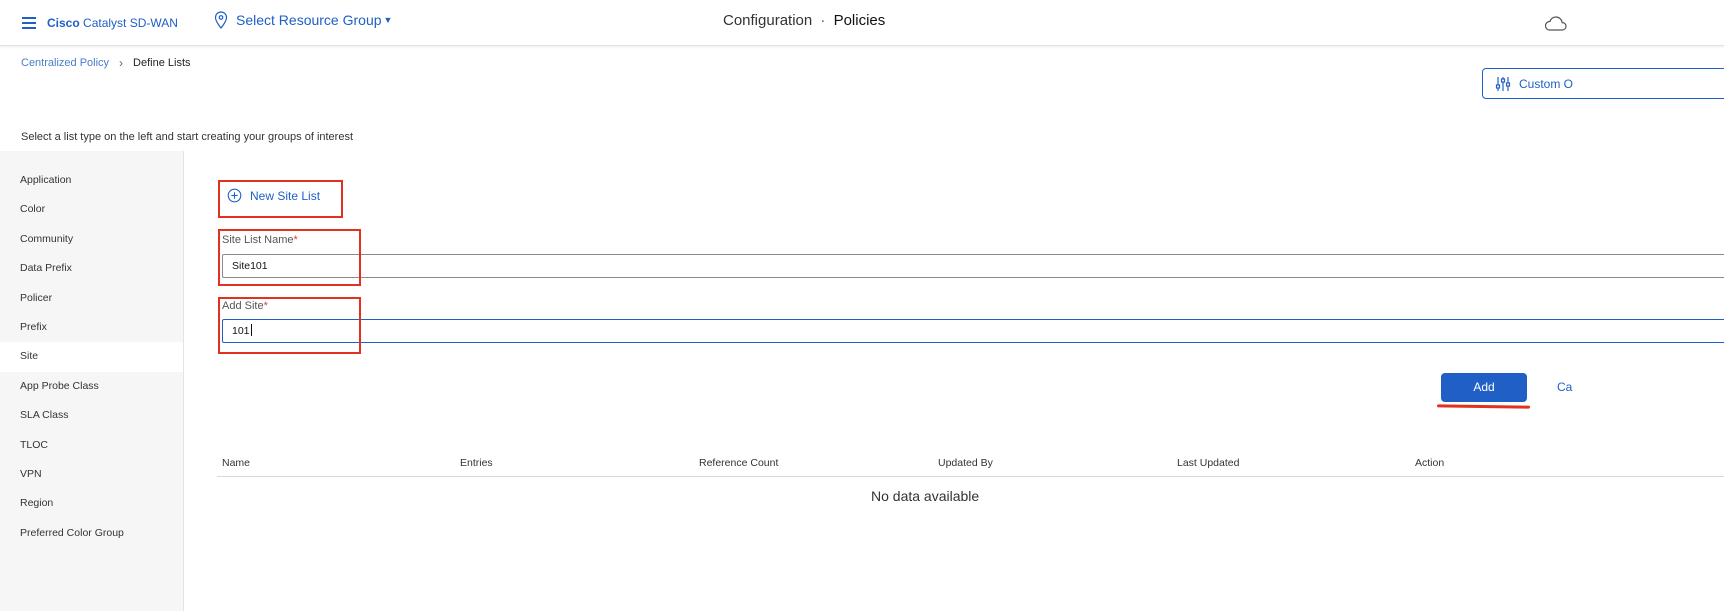 Image resolution: width=1724 pixels, height=611 pixels. Describe the element at coordinates (63, 23) in the screenshot. I see `brand-bold: Cisco` at that location.